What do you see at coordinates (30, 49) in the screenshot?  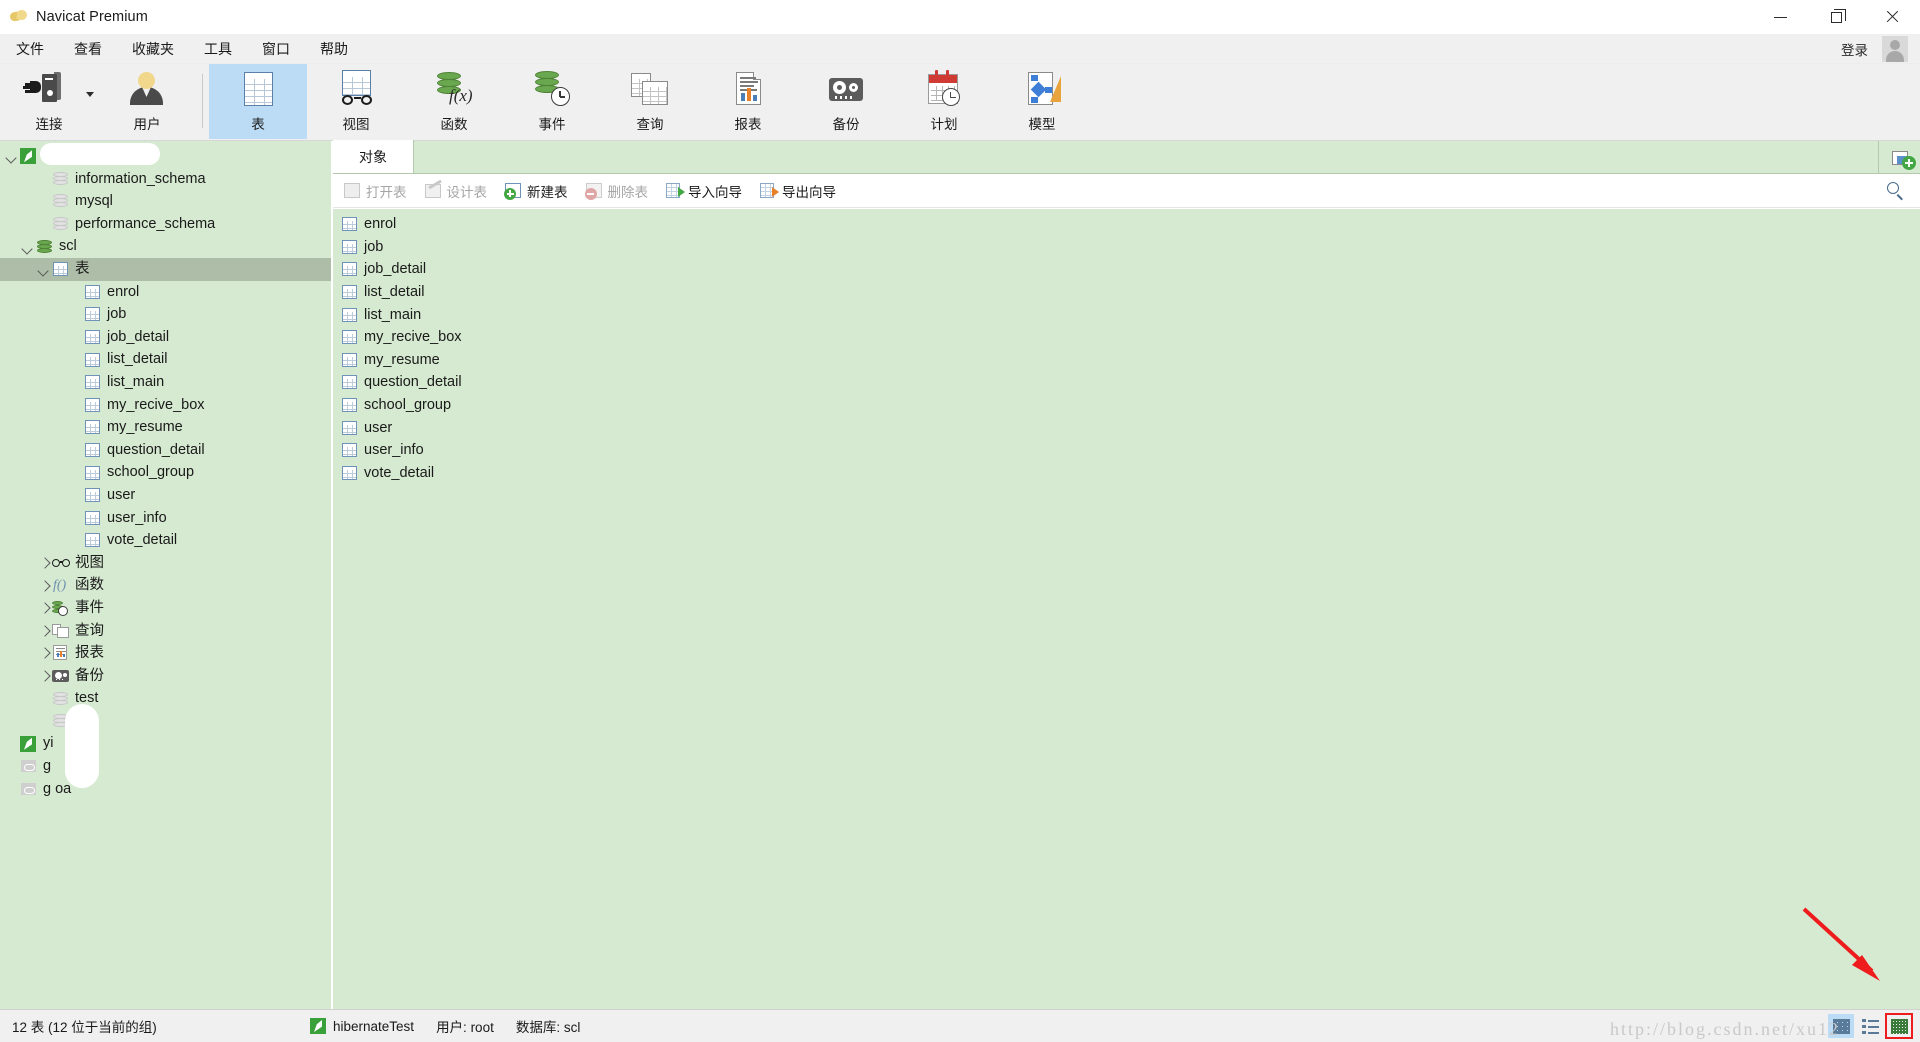 I see `menu-item-file: 文件` at bounding box center [30, 49].